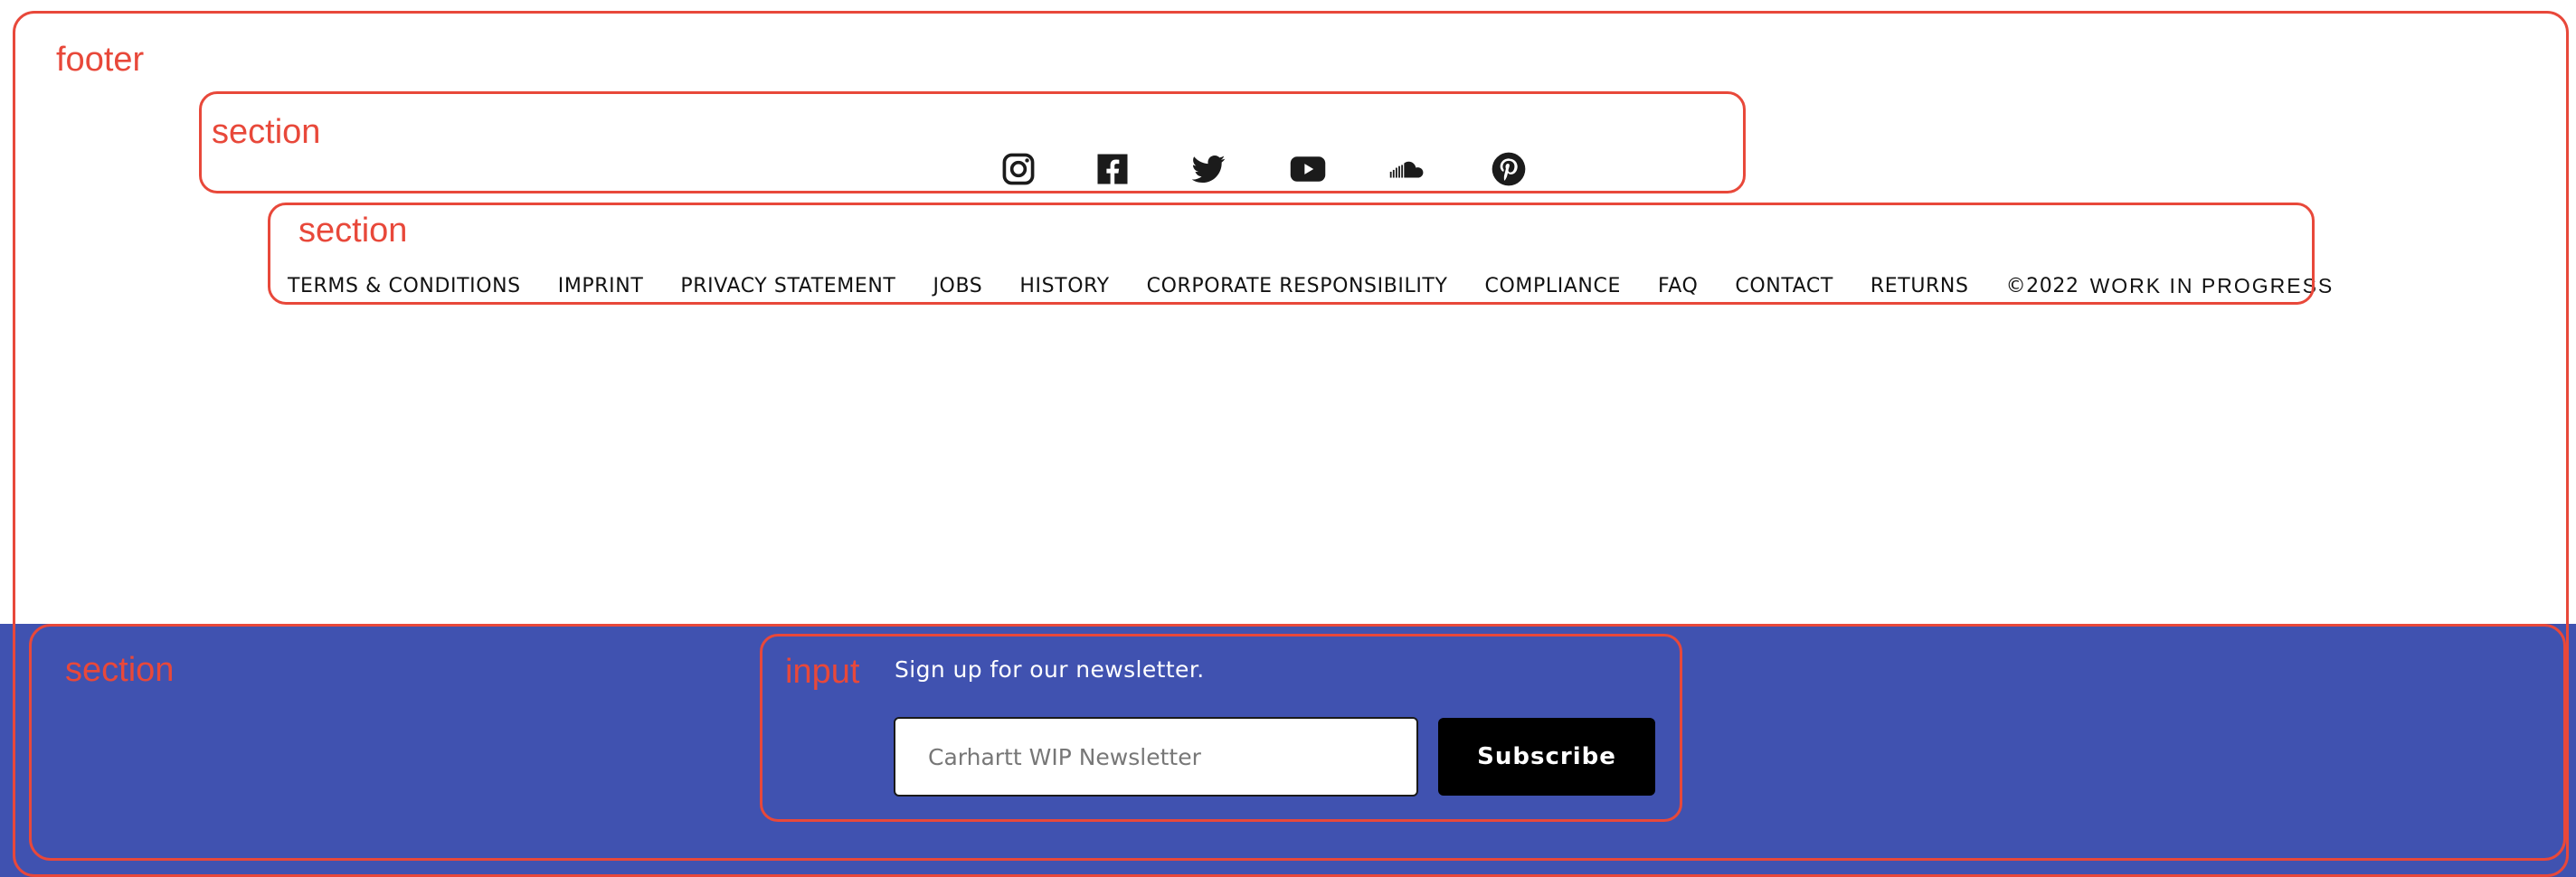  I want to click on footer-annotation-label: footer, so click(100, 60).